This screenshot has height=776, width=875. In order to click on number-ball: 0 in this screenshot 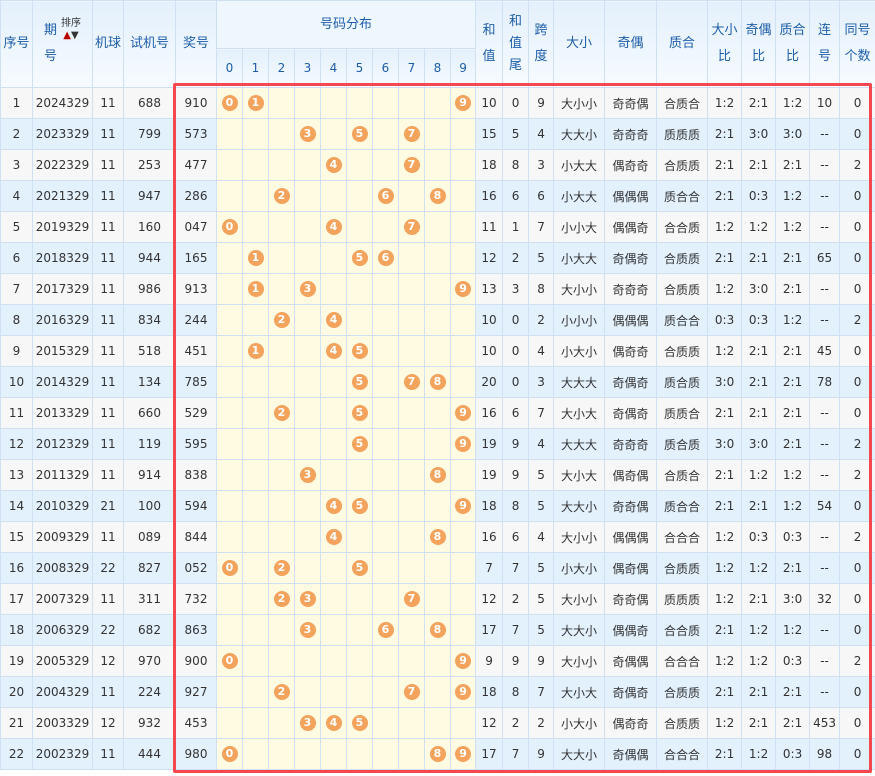, I will do `click(229, 661)`.